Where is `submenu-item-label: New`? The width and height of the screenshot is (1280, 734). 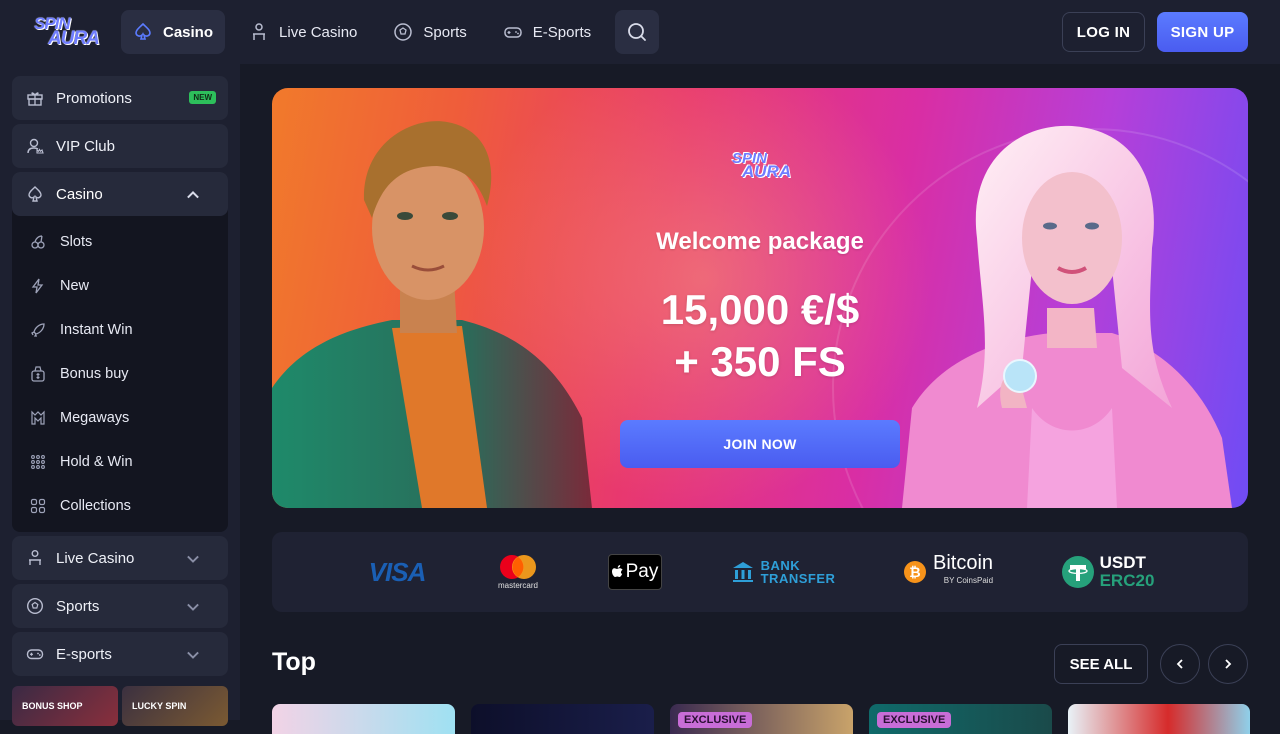 submenu-item-label: New is located at coordinates (75, 286).